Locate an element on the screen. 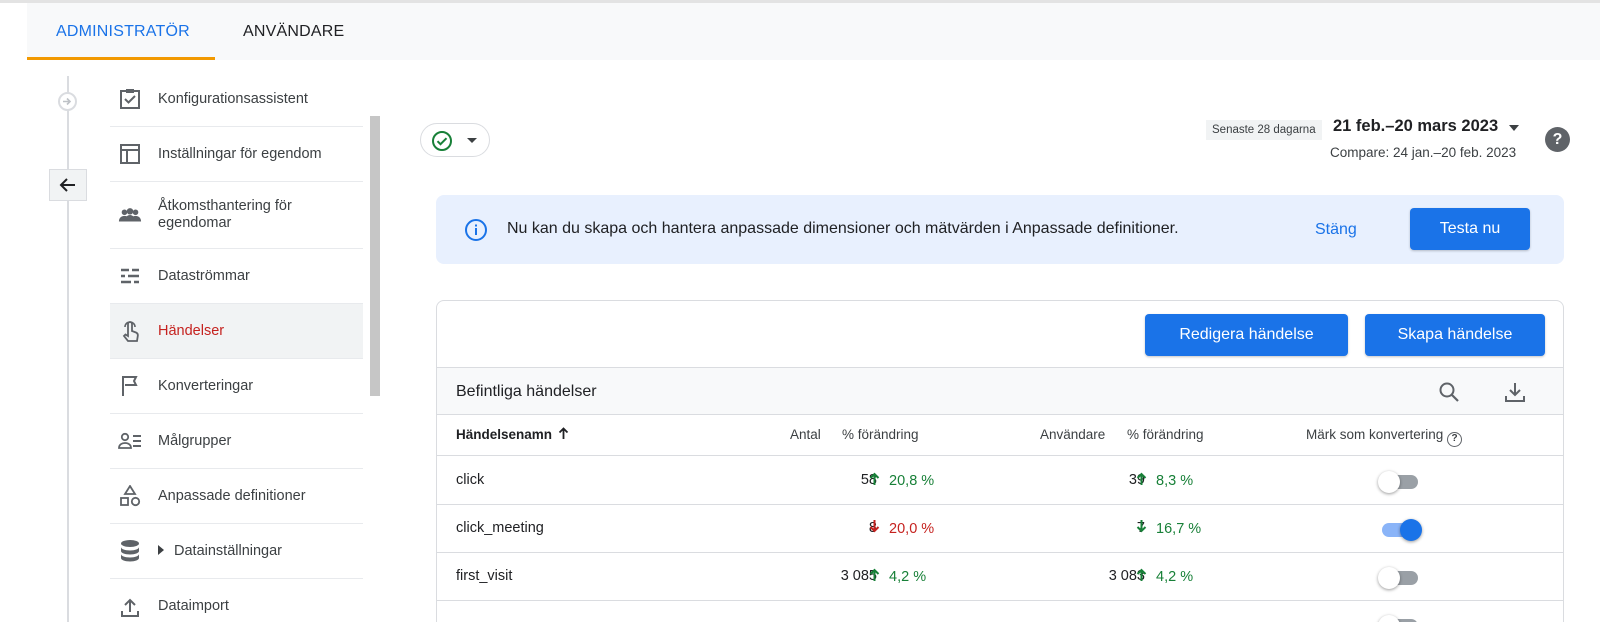  download-icon is located at coordinates (1515, 394).